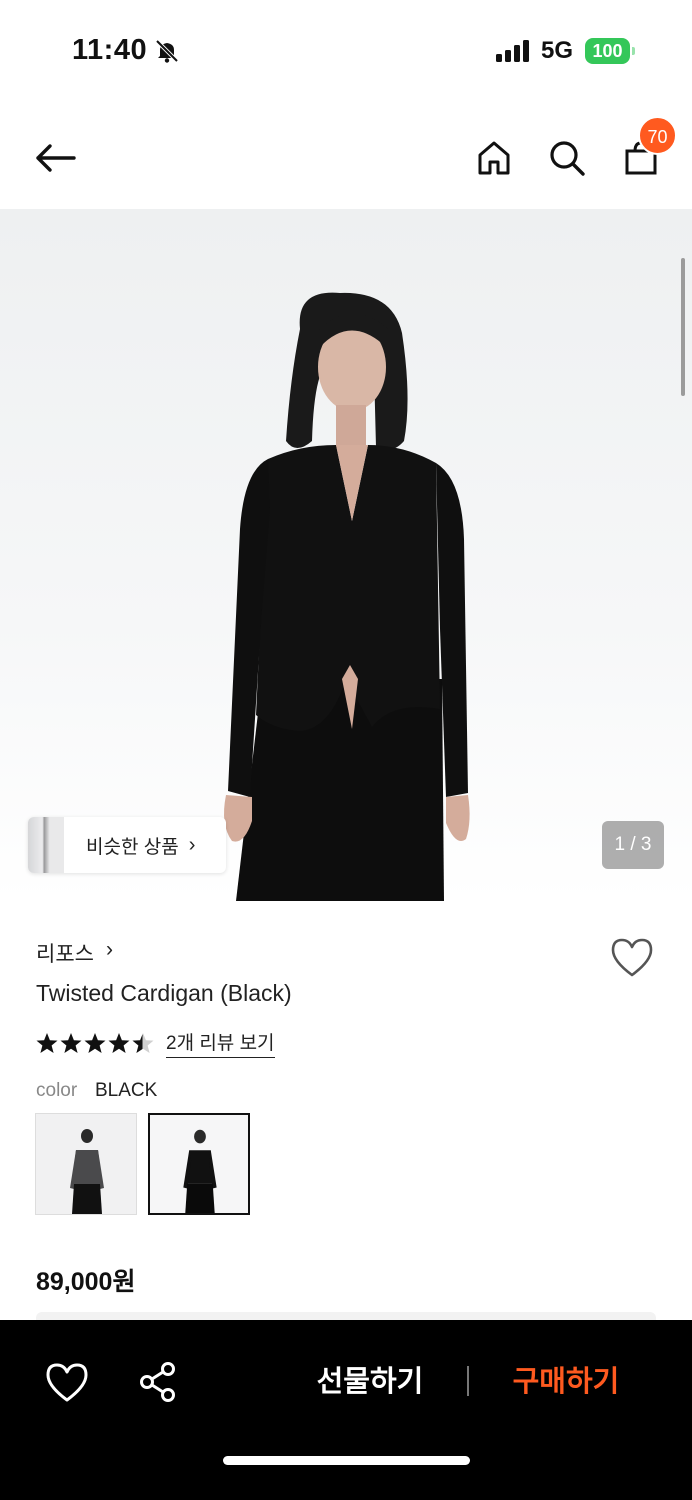 Image resolution: width=692 pixels, height=1500 pixels. Describe the element at coordinates (46, 845) in the screenshot. I see `similar-product-thumbnail` at that location.